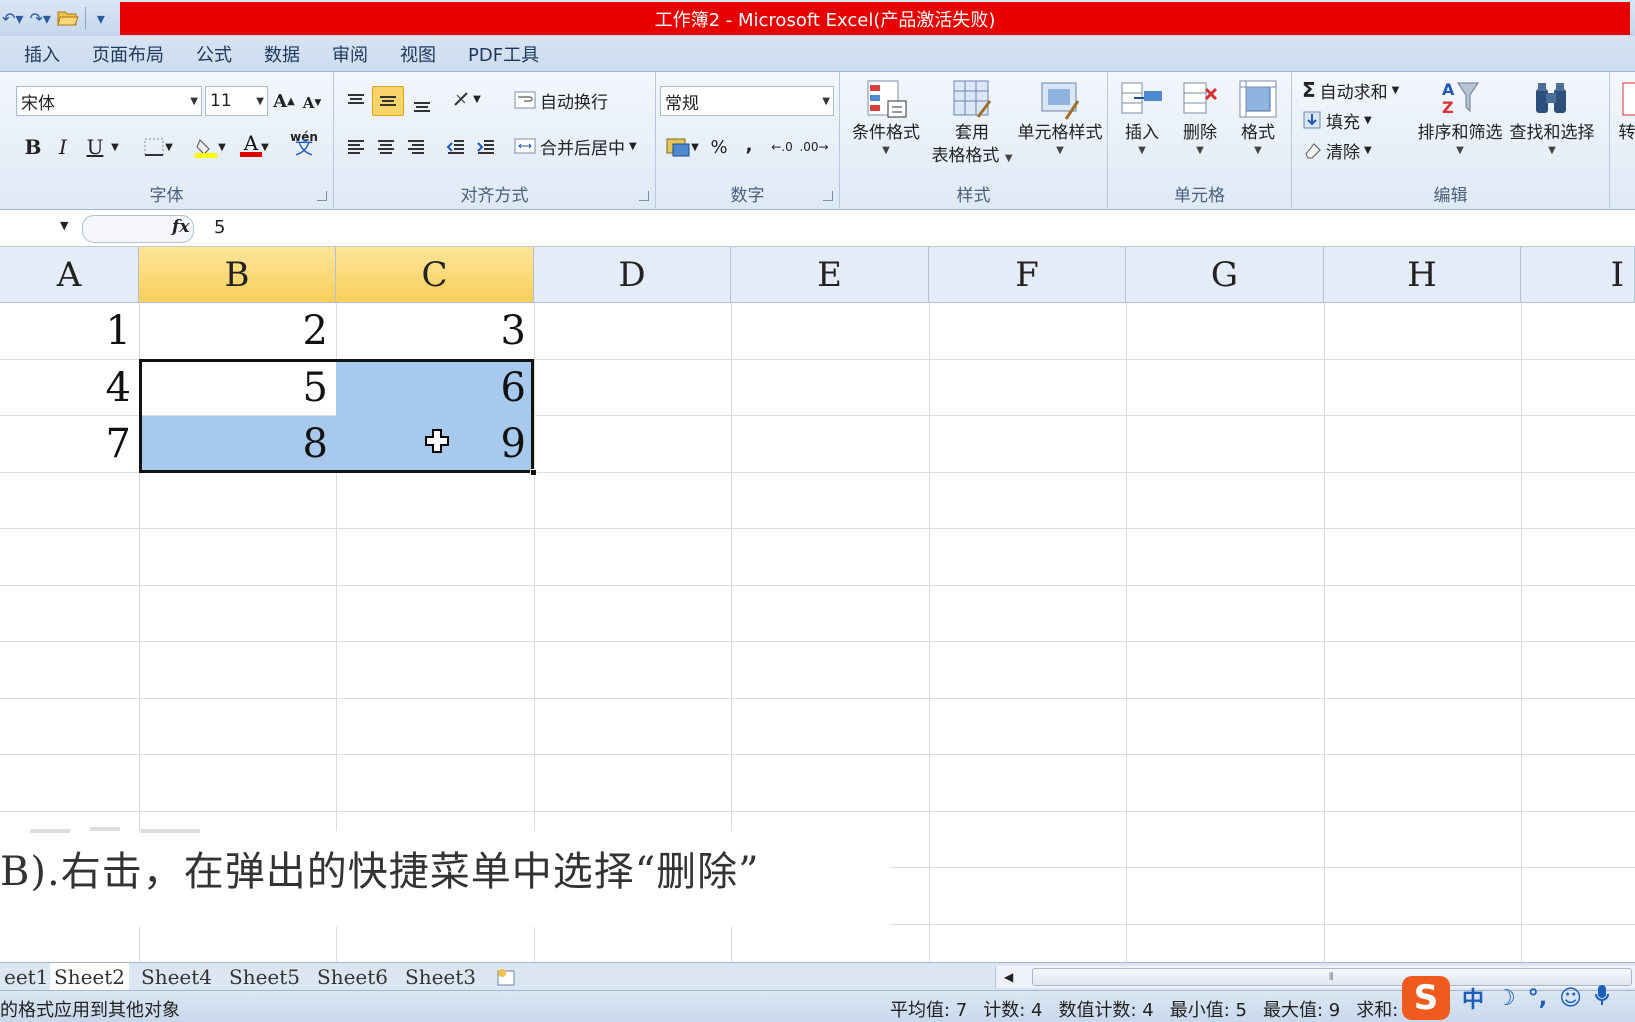 This screenshot has height=1022, width=1635. Describe the element at coordinates (1060, 116) in the screenshot. I see `cell-styles-button: 单元格样式 ▼` at that location.